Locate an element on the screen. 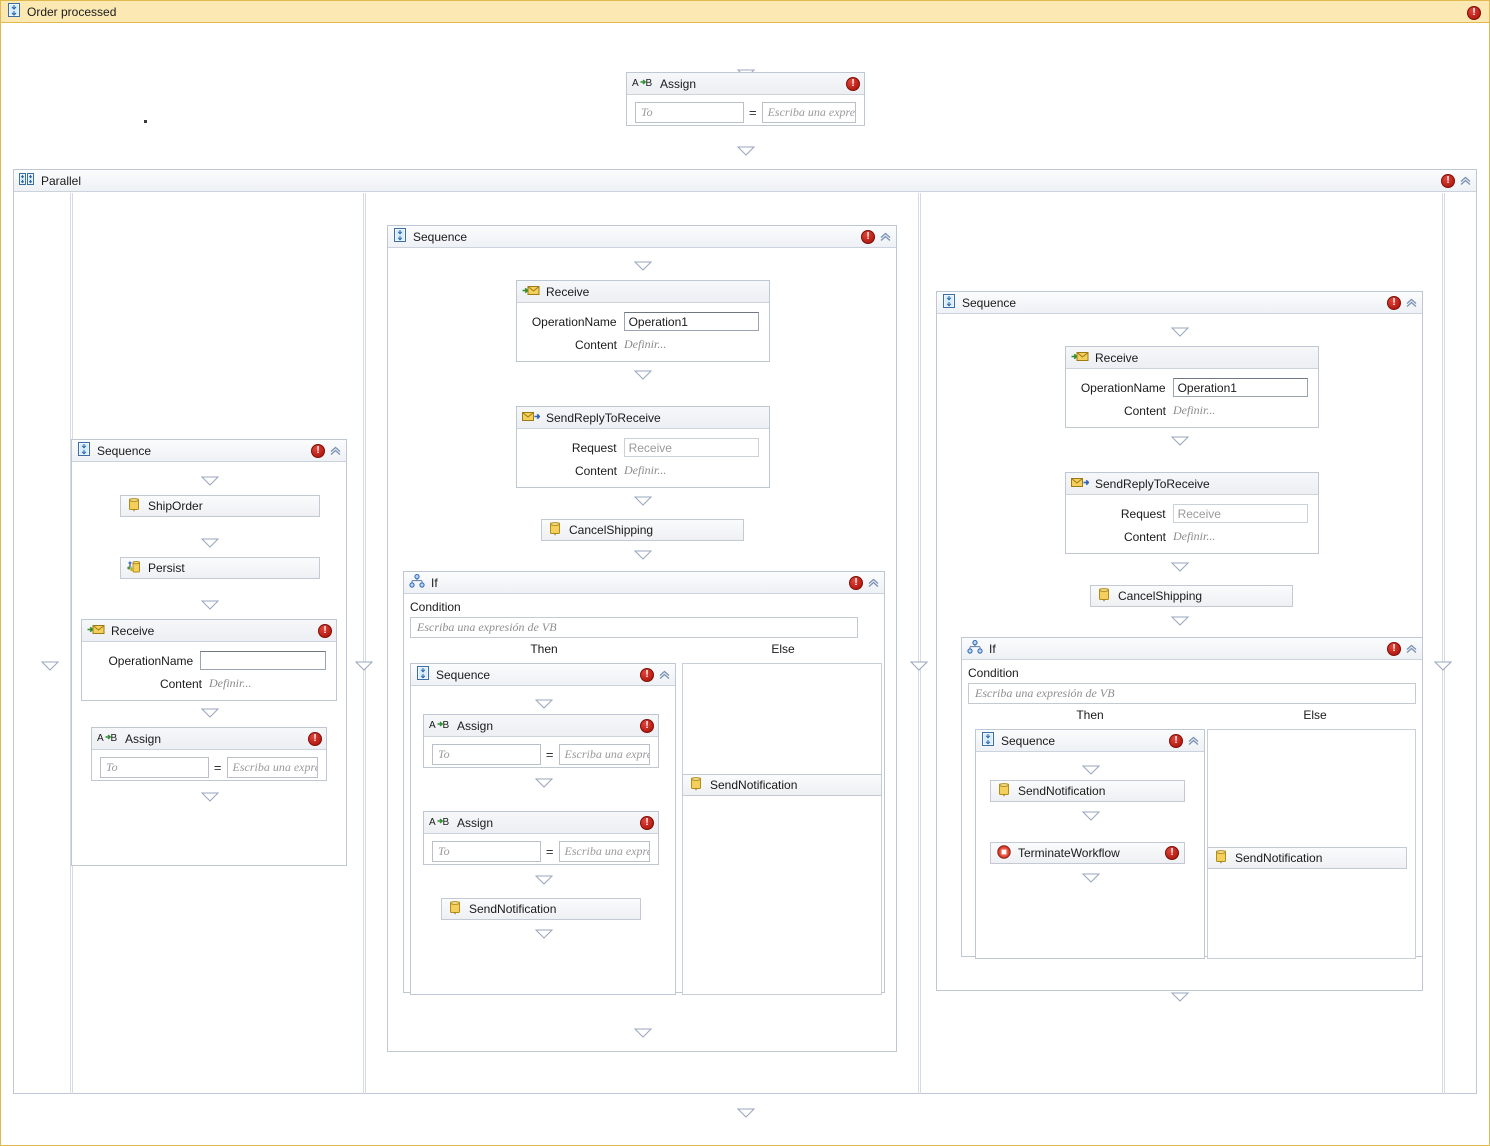 The image size is (1490, 1146). activity-sendnotification-then-branch2: SendNotification is located at coordinates (541, 909).